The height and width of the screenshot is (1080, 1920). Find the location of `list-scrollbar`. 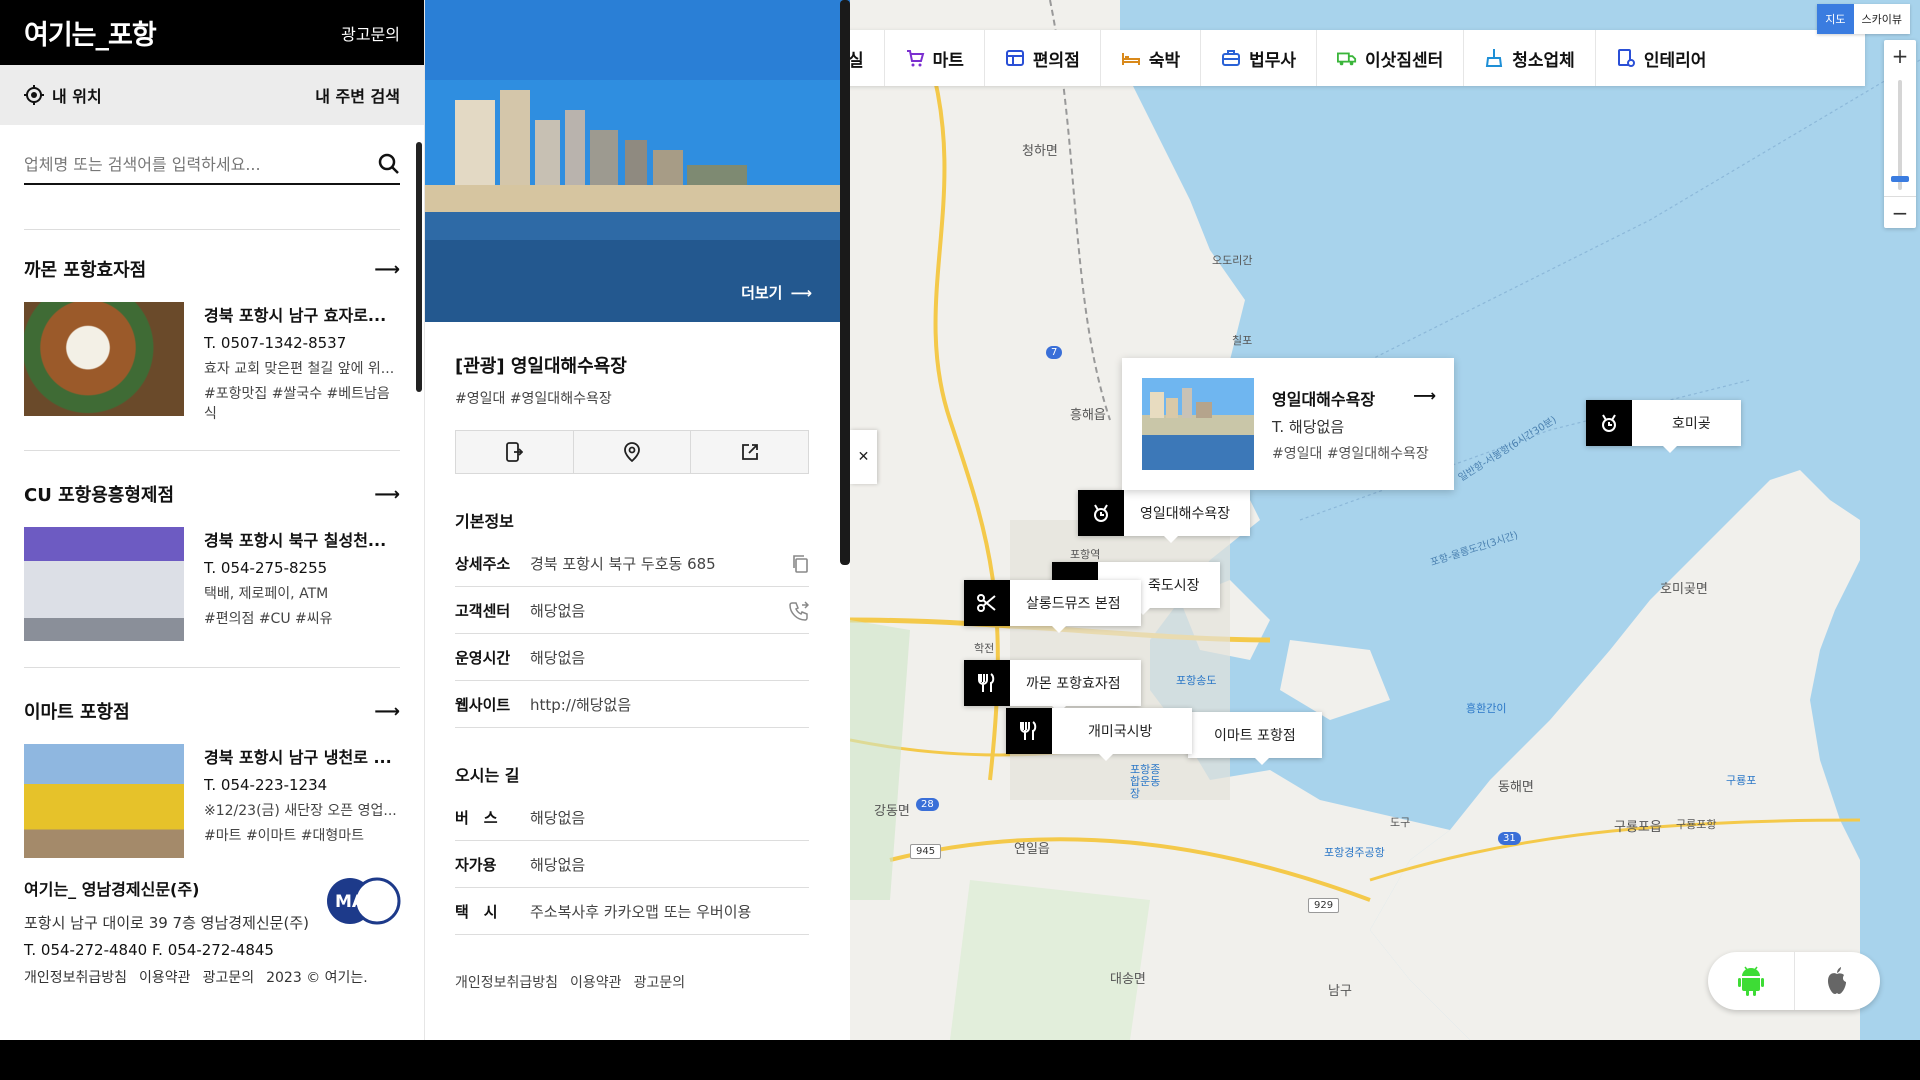

list-scrollbar is located at coordinates (419, 267).